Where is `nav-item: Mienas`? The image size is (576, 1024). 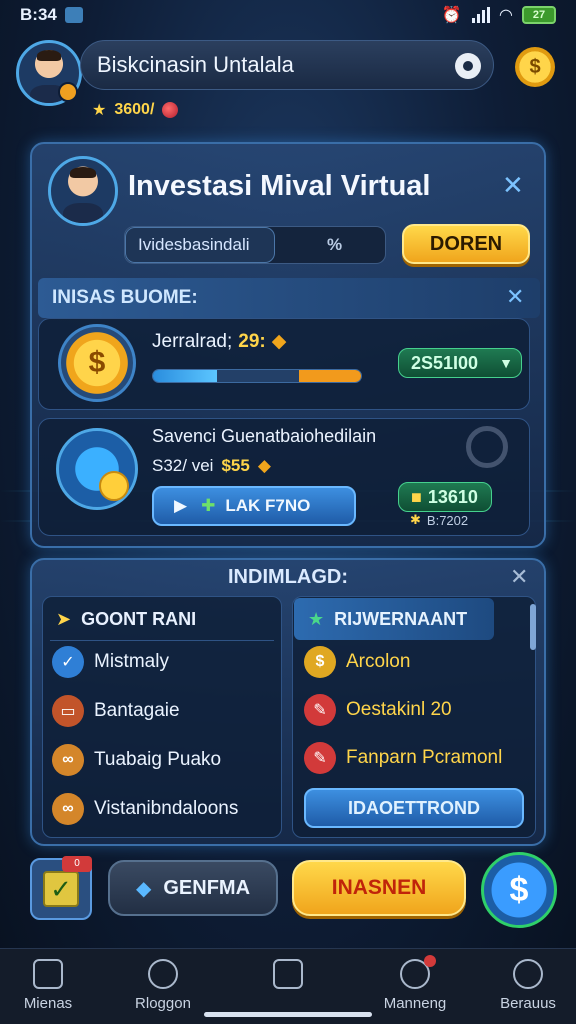
nav-item: Mienas is located at coordinates (48, 985).